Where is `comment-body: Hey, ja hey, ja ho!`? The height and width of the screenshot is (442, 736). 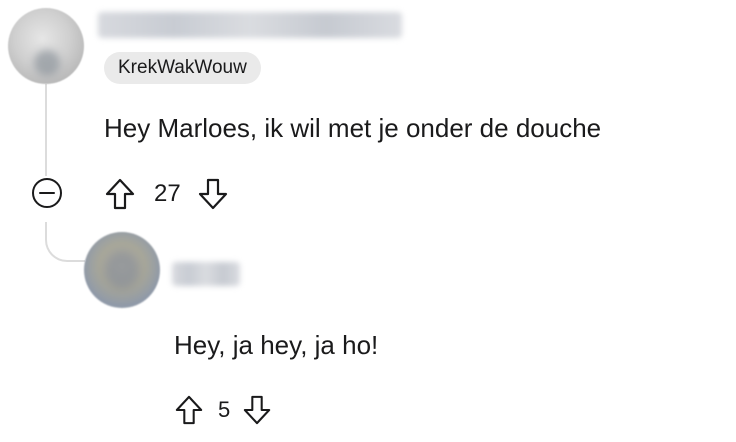
comment-body: Hey, ja hey, ja ho! is located at coordinates (276, 345).